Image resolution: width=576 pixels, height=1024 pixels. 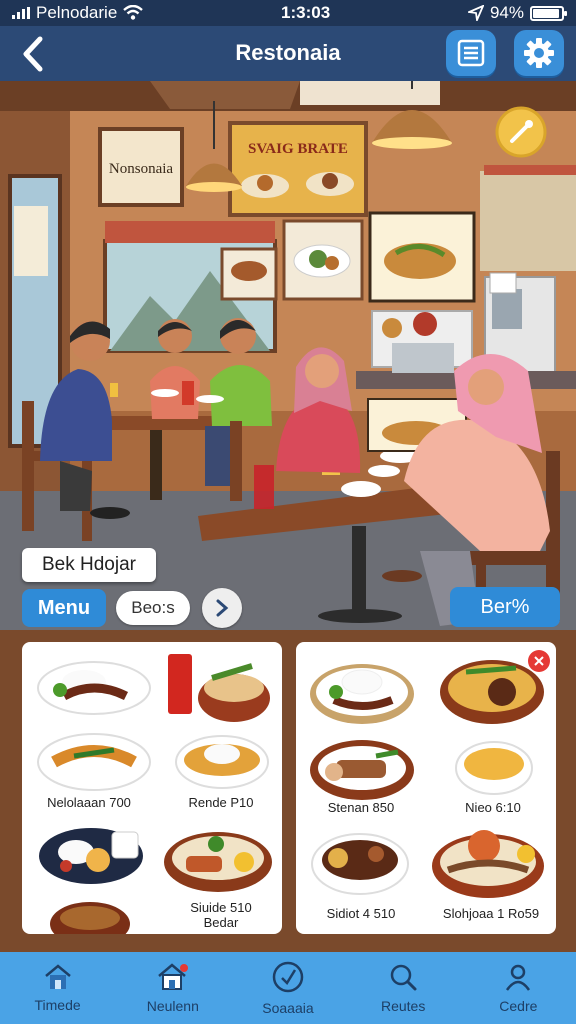 What do you see at coordinates (505, 607) in the screenshot?
I see `cta-button: Ber%` at bounding box center [505, 607].